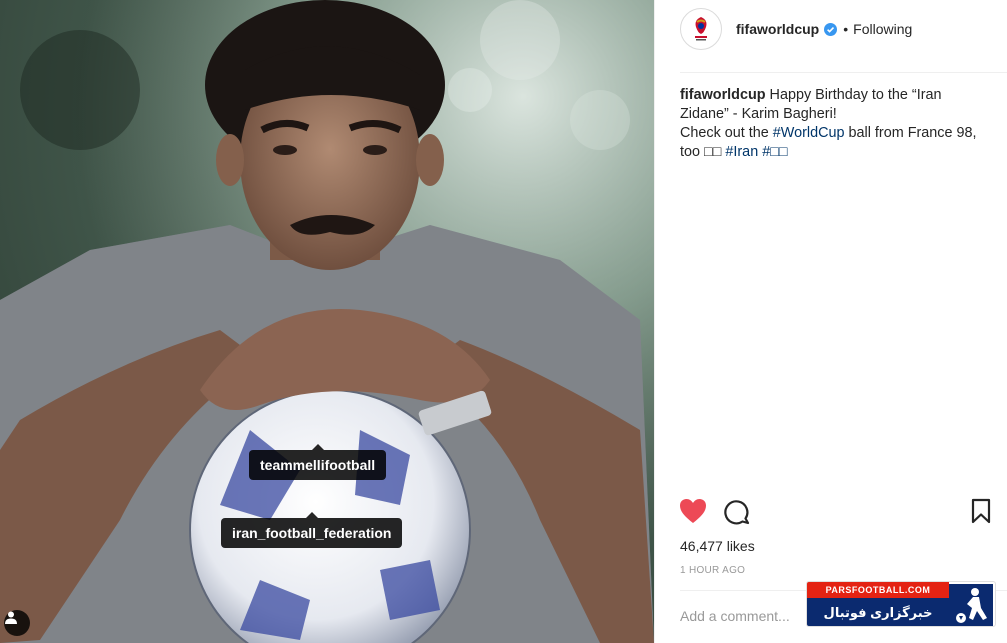  I want to click on watermark-tagline: خبرگزاری فوتبال ایران, so click(878, 612).